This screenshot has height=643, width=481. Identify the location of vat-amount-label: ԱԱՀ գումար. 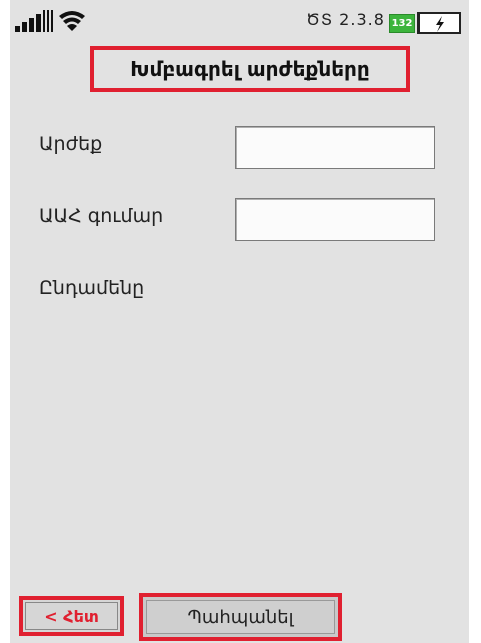
(101, 216).